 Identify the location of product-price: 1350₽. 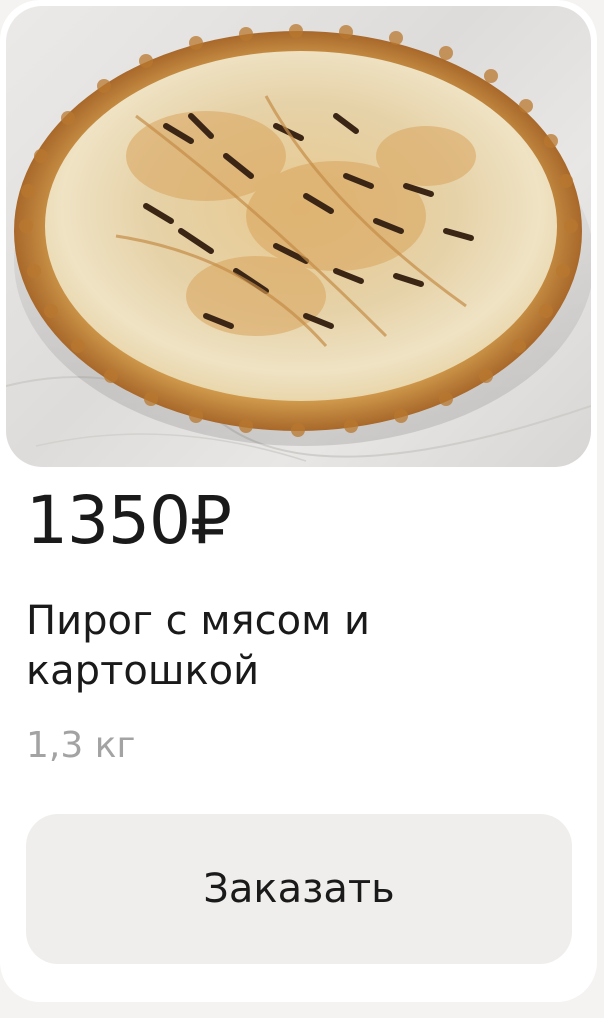
(129, 520).